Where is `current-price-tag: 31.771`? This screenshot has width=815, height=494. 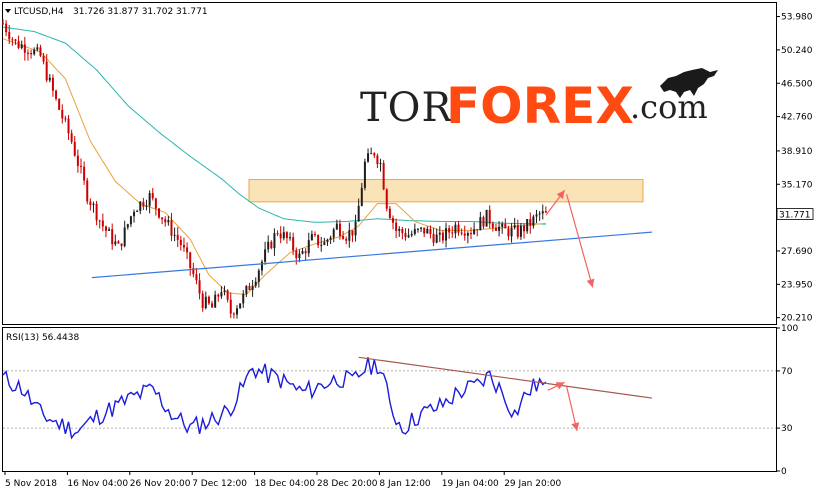
current-price-tag: 31.771 is located at coordinates (795, 214).